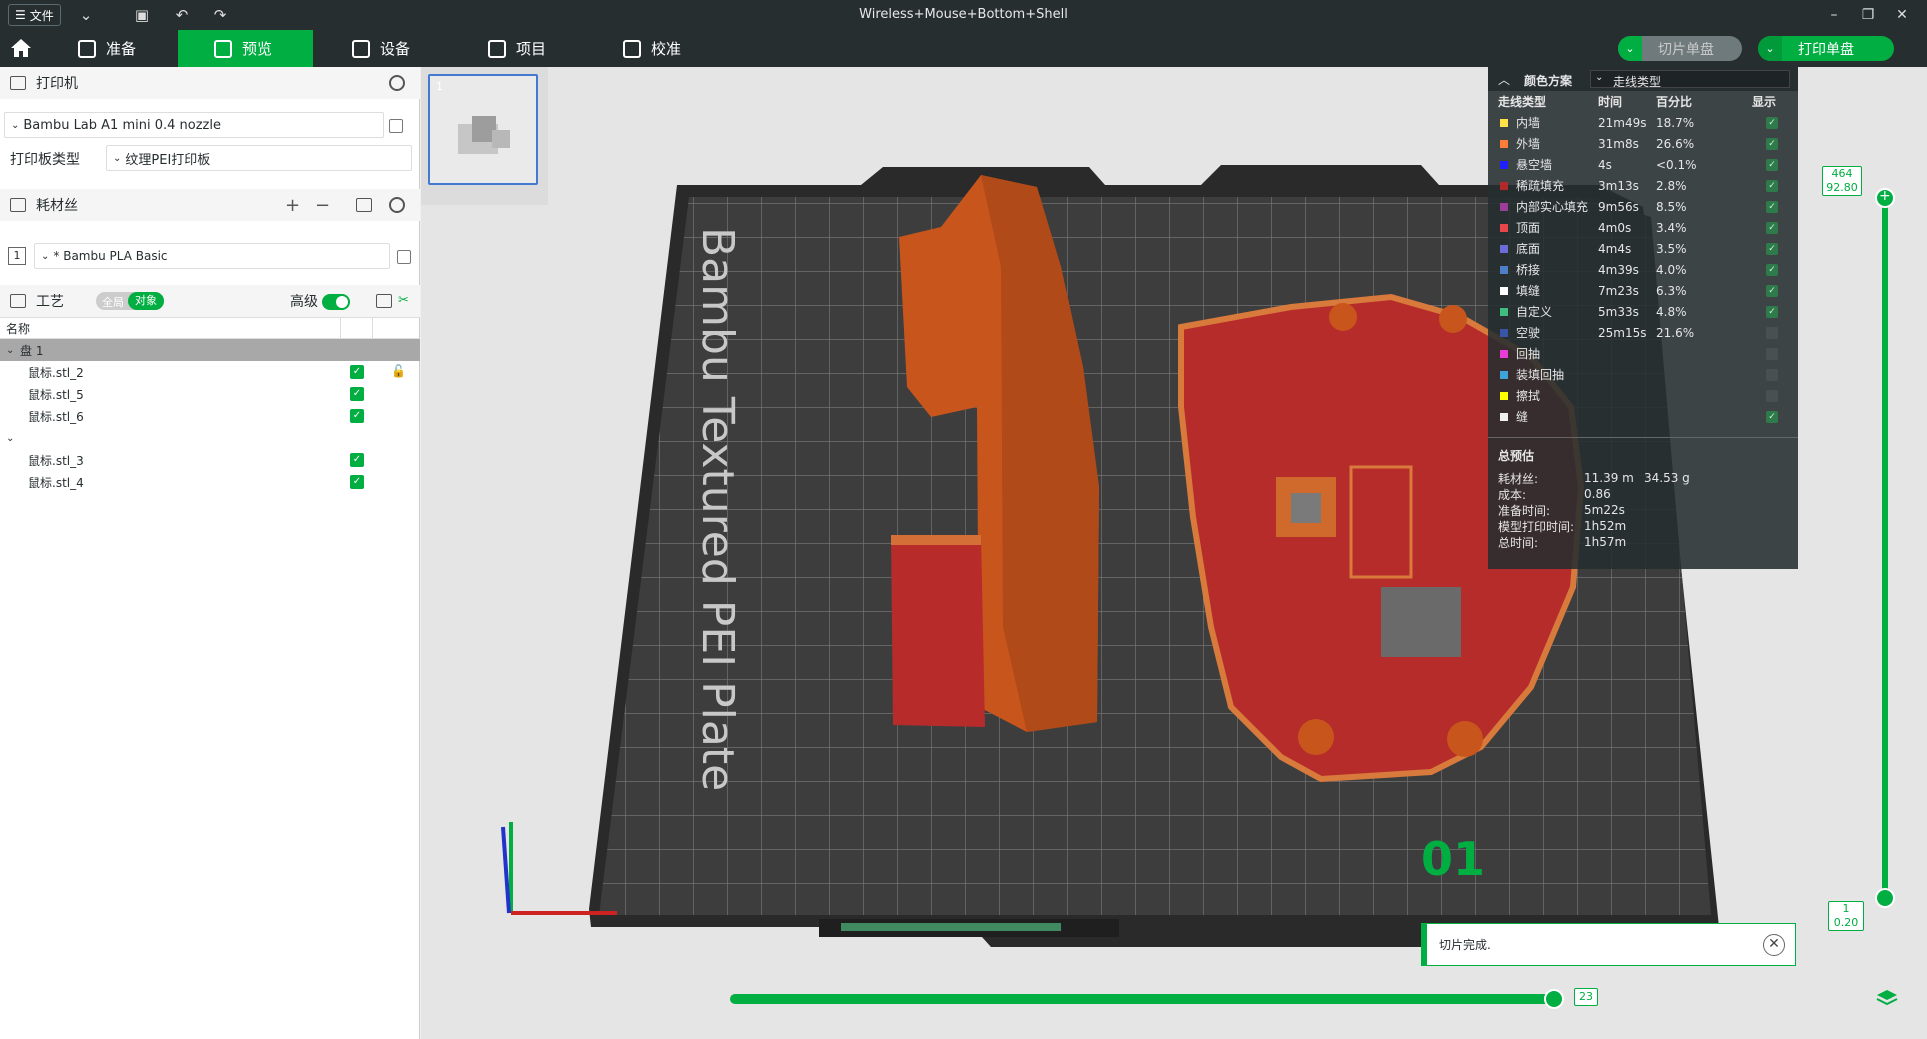 The image size is (1927, 1039). Describe the element at coordinates (538, 48) in the screenshot. I see `tab-project: 项目` at that location.